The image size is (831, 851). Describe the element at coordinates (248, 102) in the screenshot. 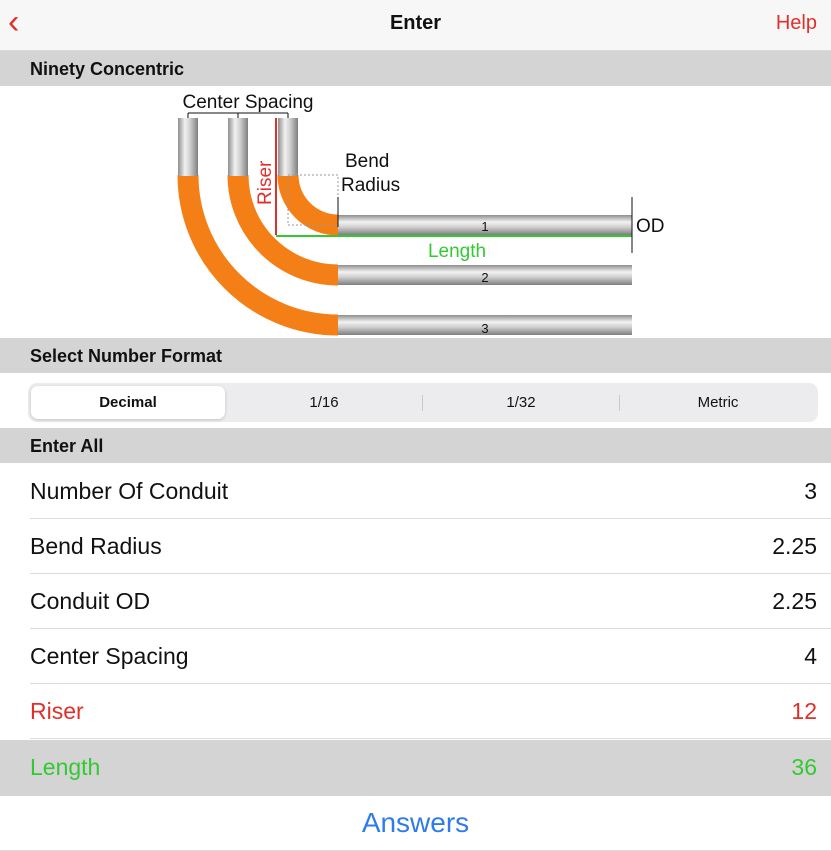

I see `center-spacing-label: Center Spacing` at that location.